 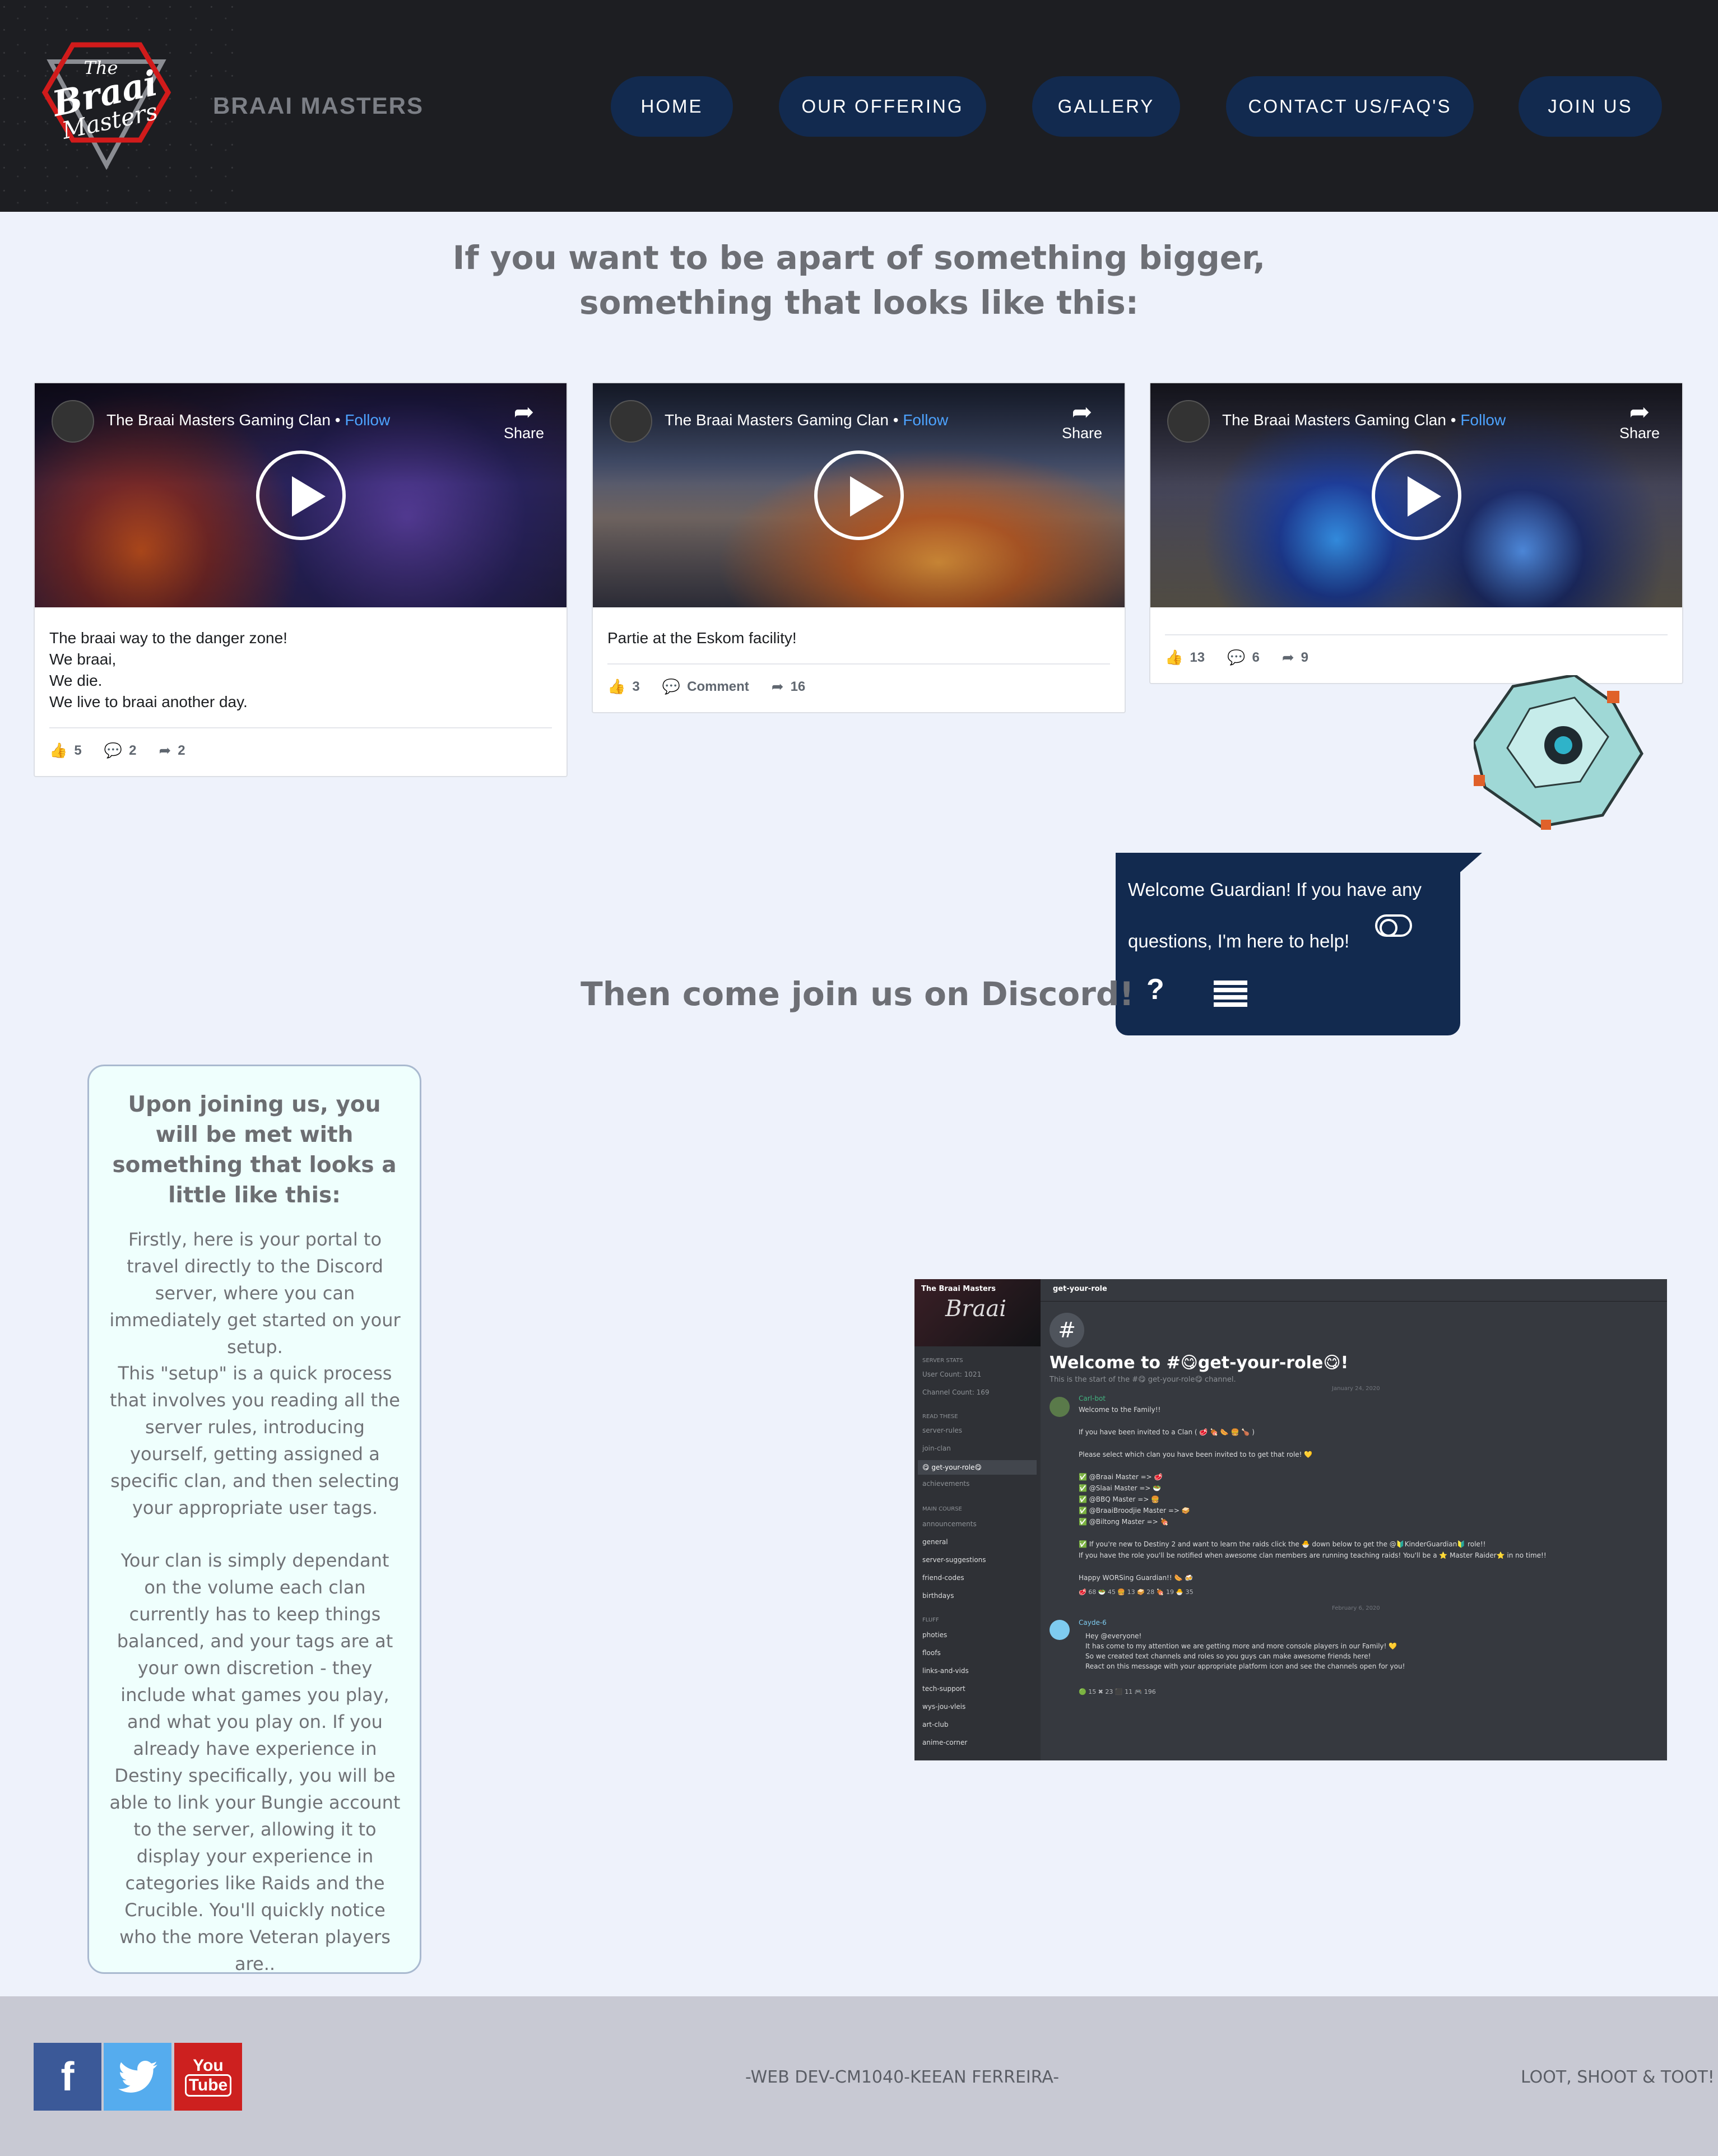 I want to click on channel-hash-icon: #, so click(x=1067, y=1330).